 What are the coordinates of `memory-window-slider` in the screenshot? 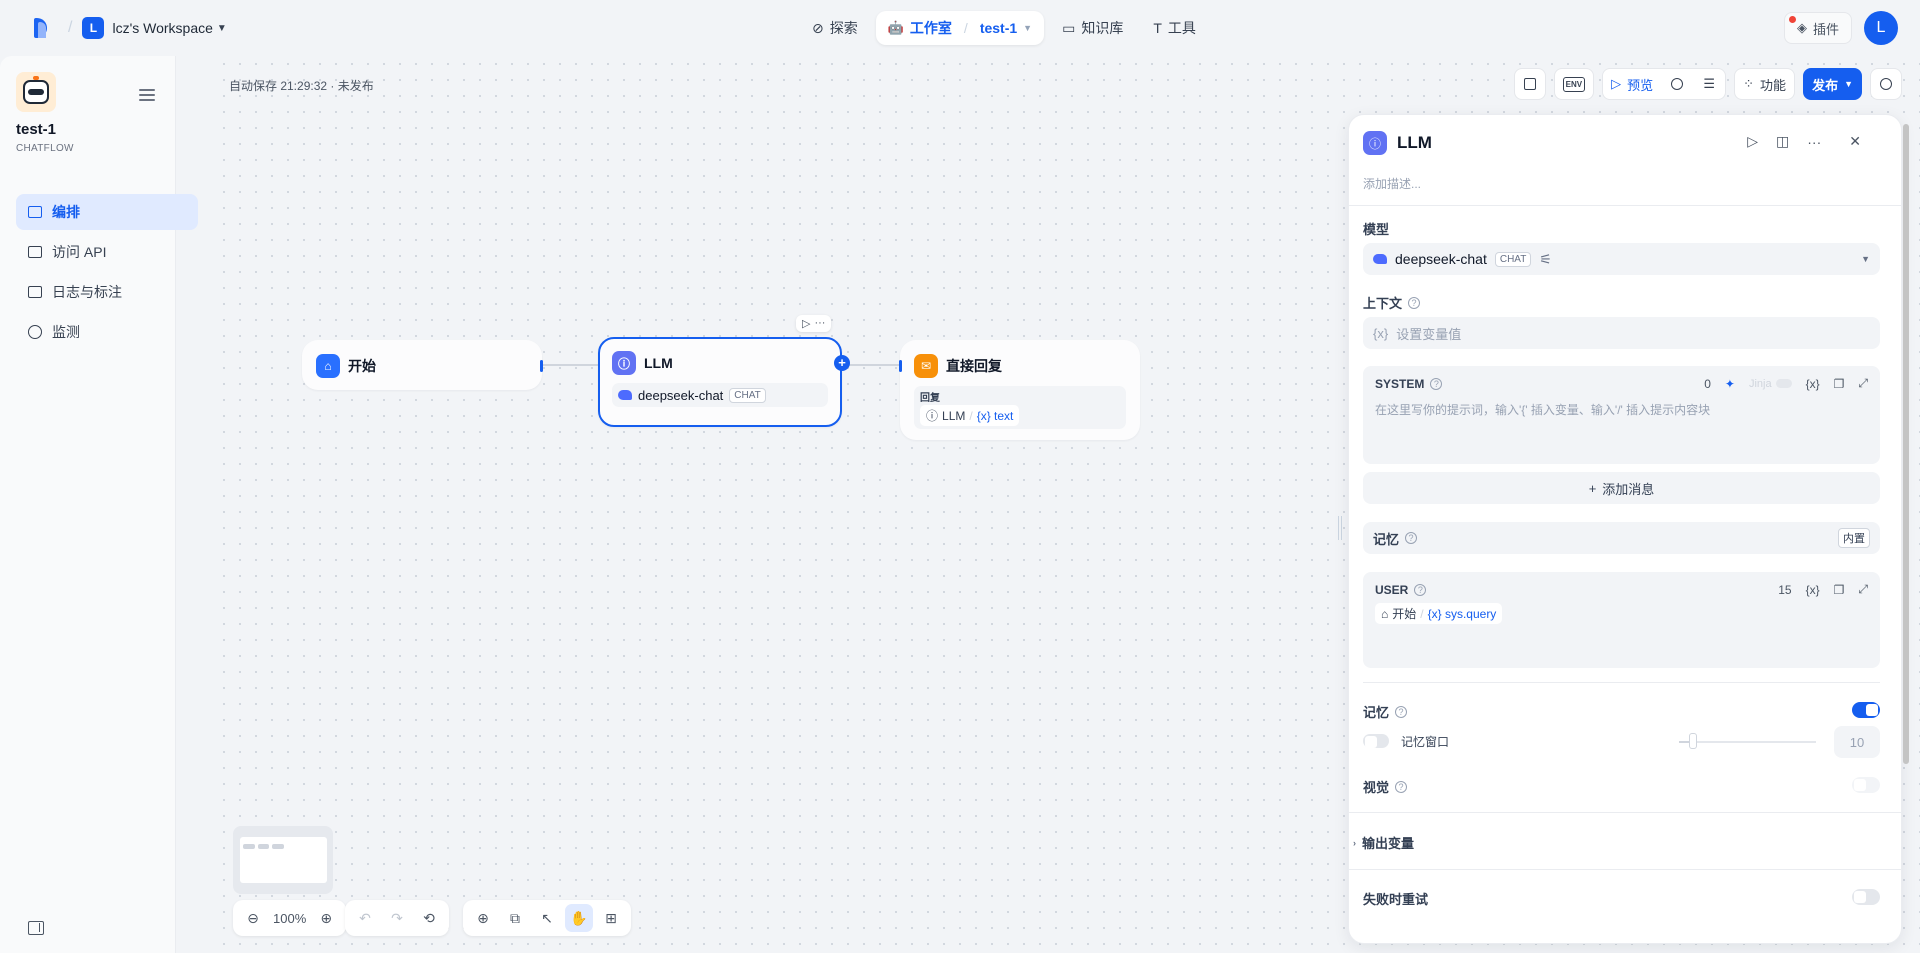 It's located at (1747, 742).